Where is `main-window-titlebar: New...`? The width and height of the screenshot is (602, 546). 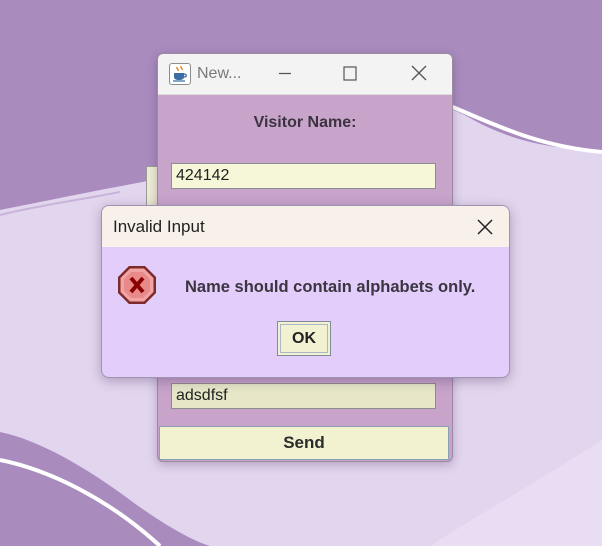
main-window-titlebar: New... is located at coordinates (305, 74).